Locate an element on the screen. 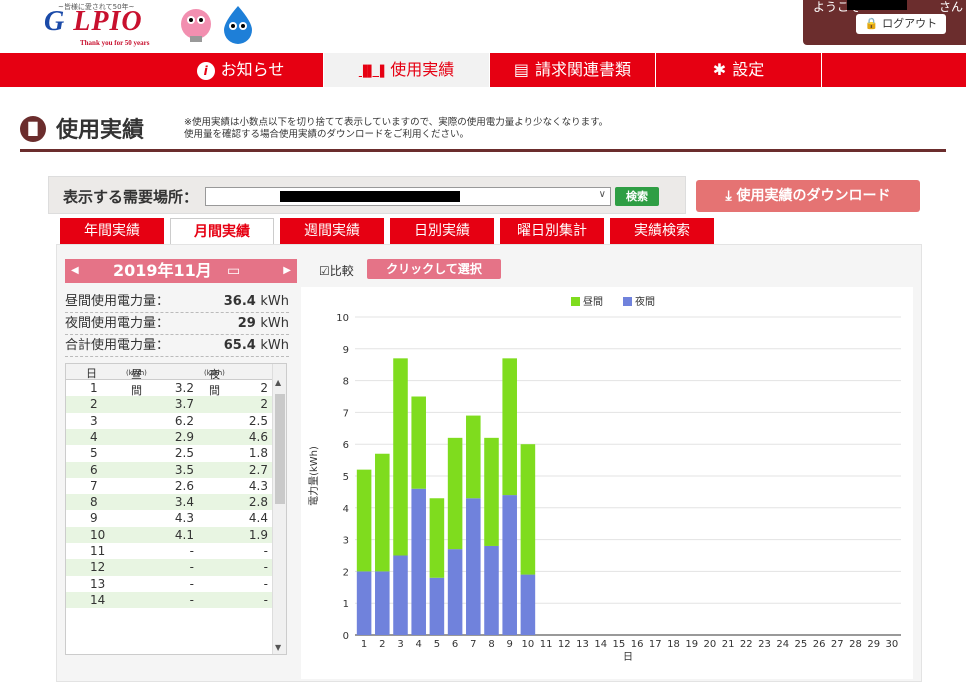 The height and width of the screenshot is (698, 966). x-tick-label: 11 is located at coordinates (546, 644).